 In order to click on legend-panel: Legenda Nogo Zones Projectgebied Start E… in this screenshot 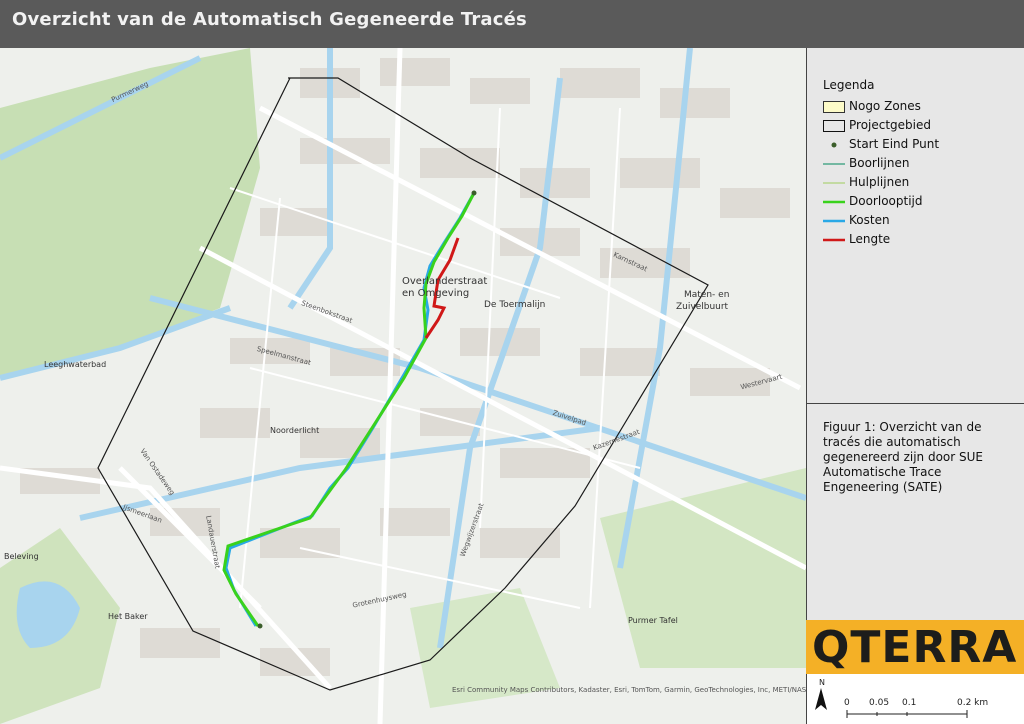, I will do `click(915, 226)`.